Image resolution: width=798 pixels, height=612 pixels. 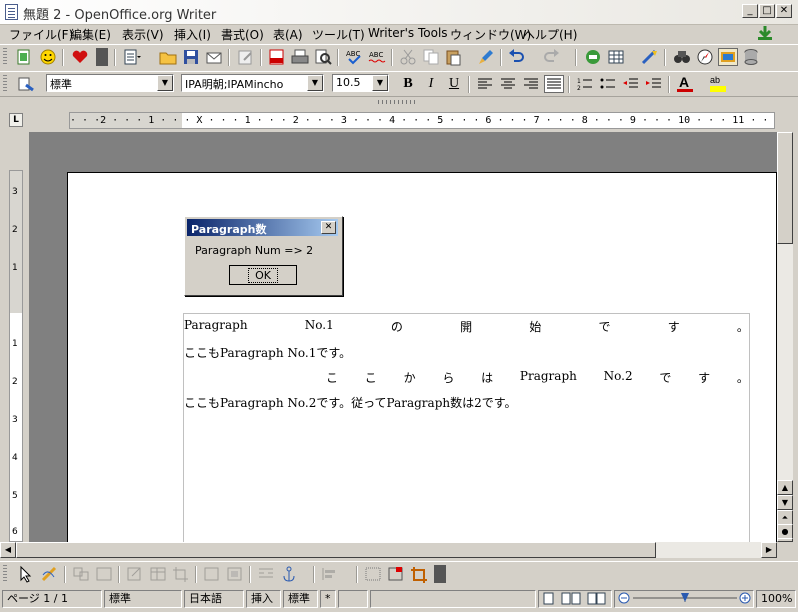 I want to click on insert-mode-indicator: 挿入, so click(x=263, y=599).